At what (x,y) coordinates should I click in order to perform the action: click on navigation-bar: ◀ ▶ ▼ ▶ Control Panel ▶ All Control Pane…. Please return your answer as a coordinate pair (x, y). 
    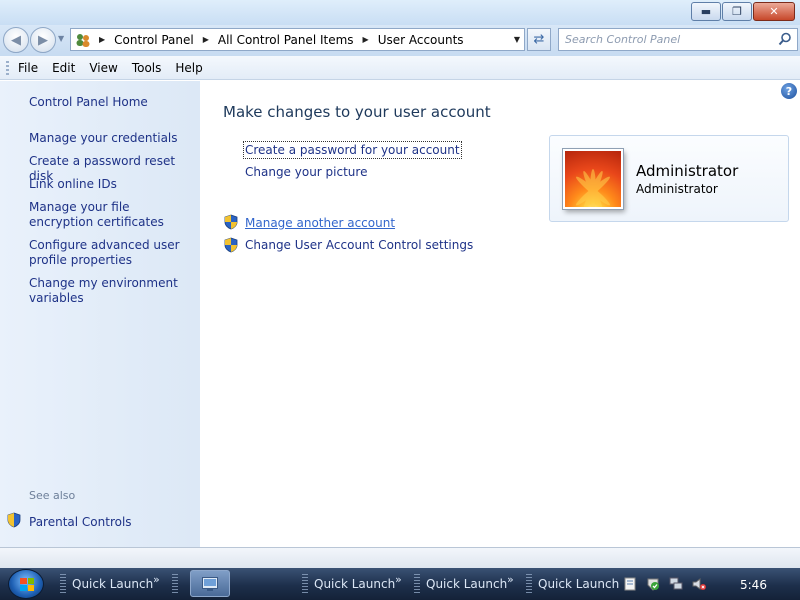
    Looking at the image, I should click on (400, 40).